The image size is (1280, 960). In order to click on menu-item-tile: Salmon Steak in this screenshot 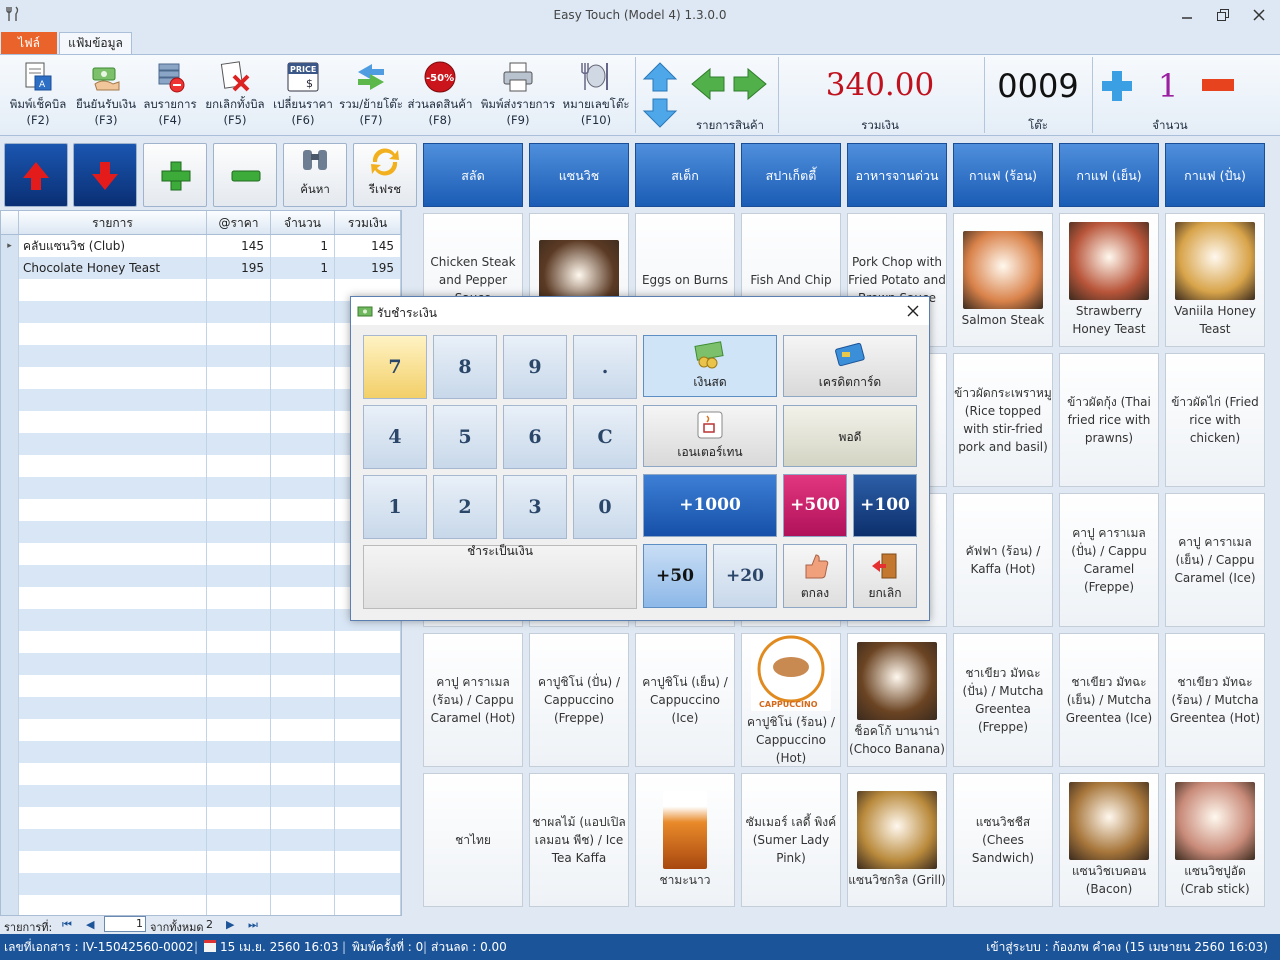, I will do `click(1003, 280)`.